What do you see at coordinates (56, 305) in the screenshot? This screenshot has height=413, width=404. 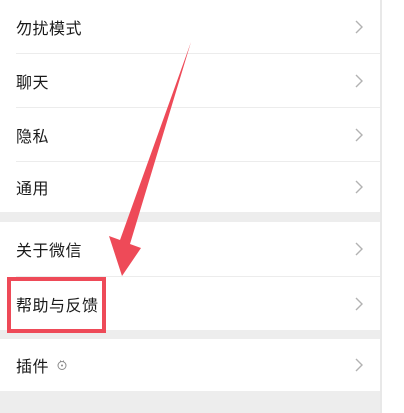 I see `highlight-box` at bounding box center [56, 305].